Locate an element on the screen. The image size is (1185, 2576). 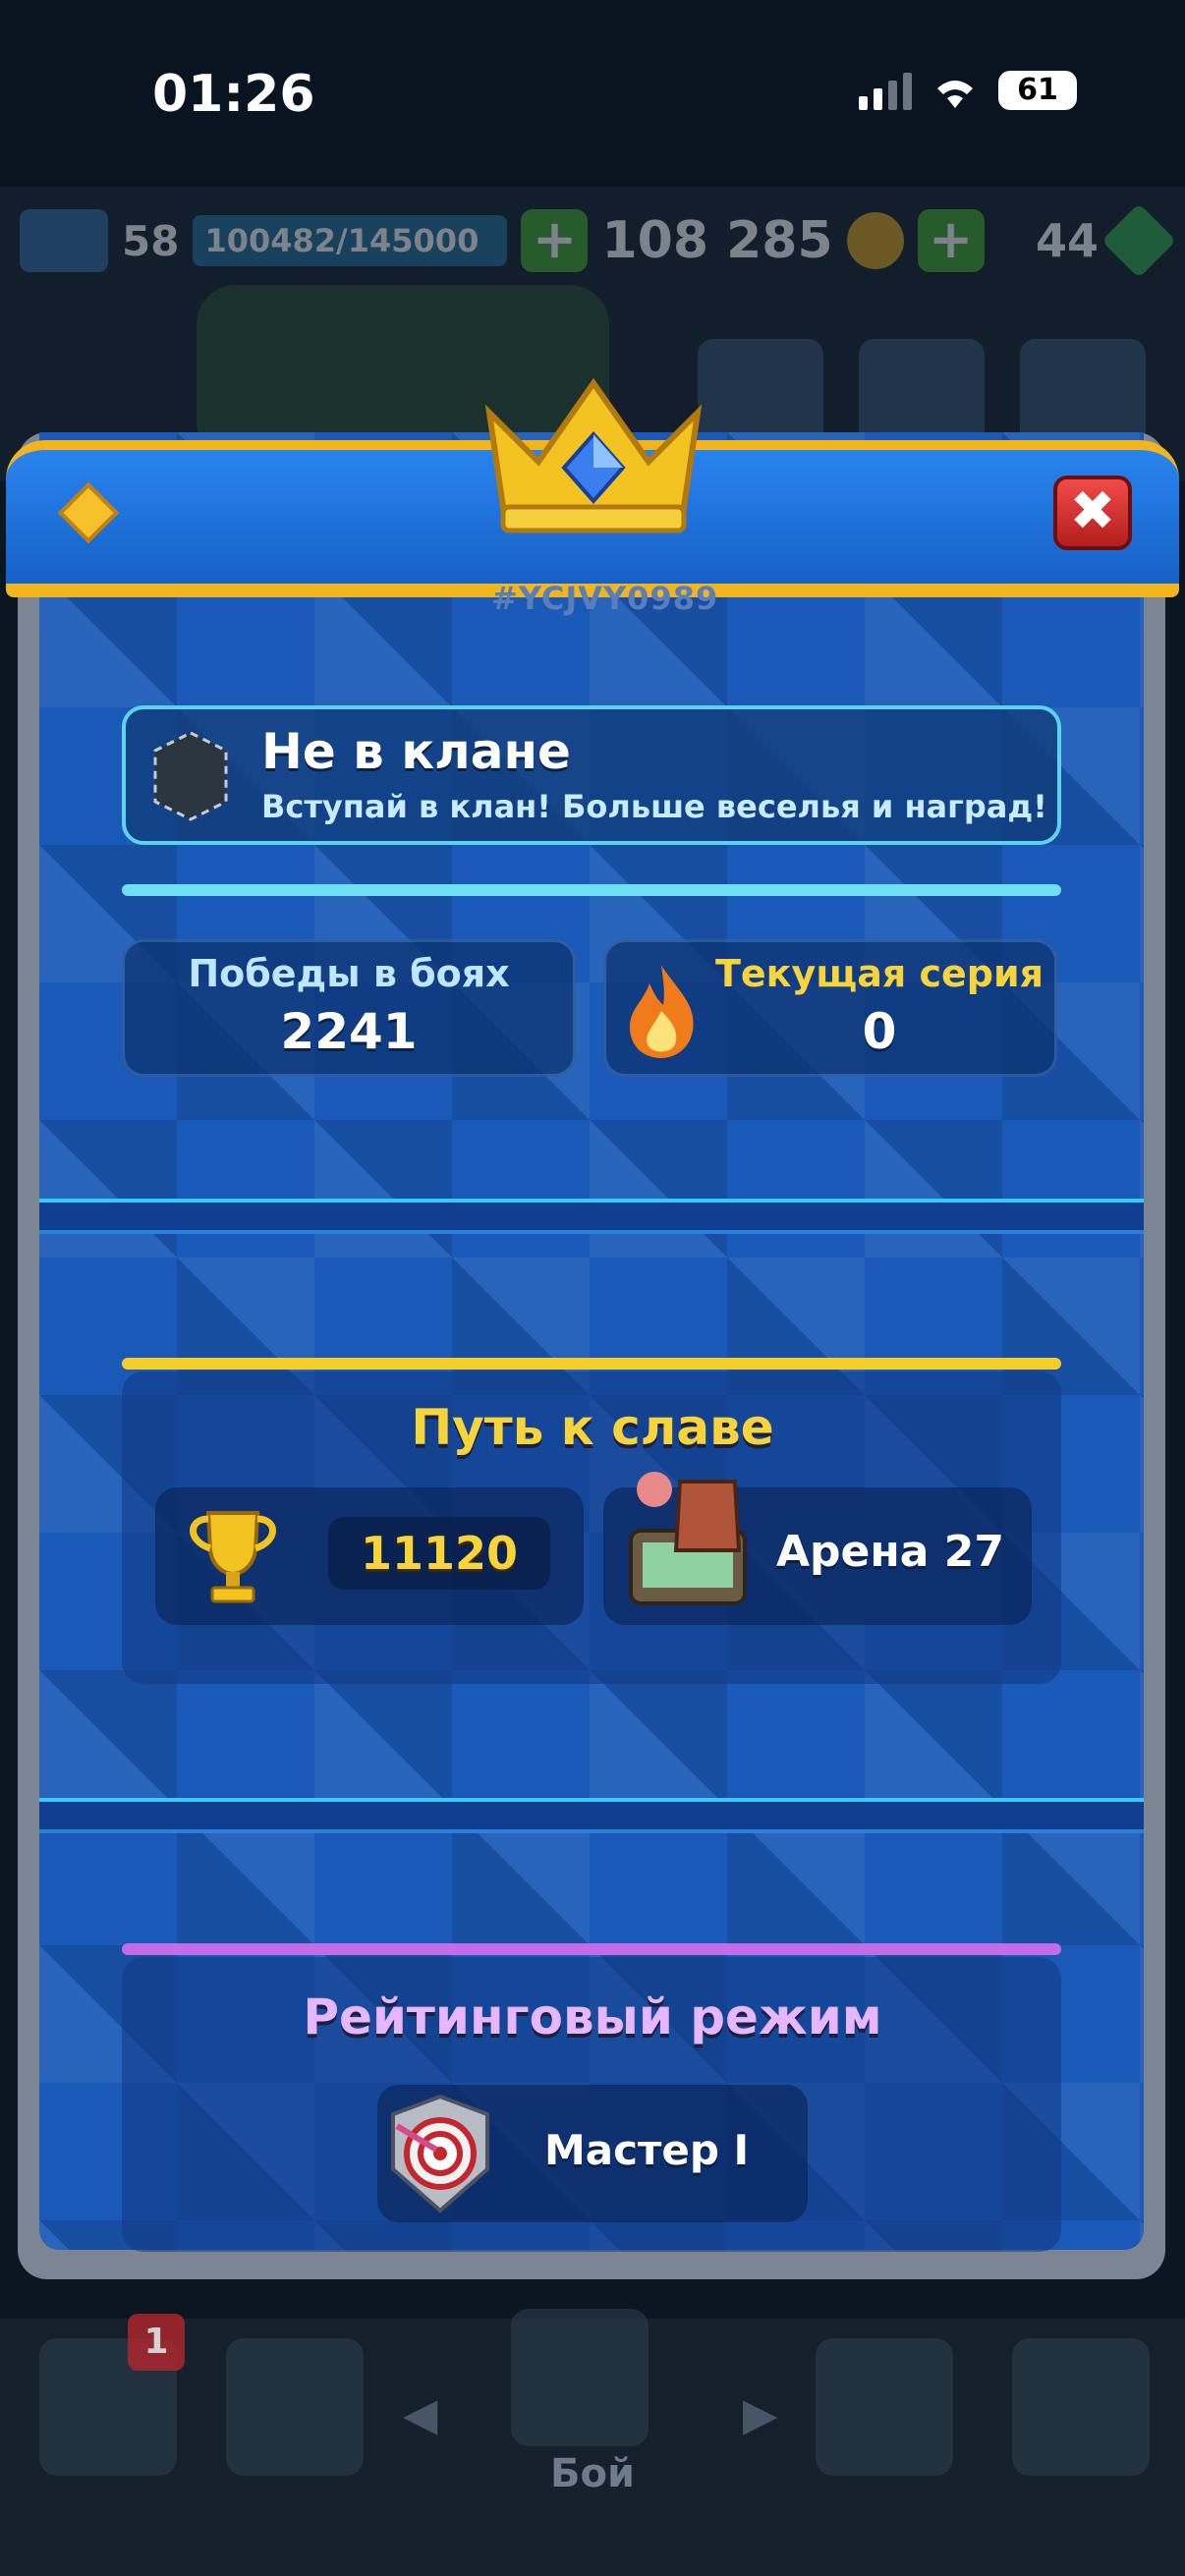
master-rank-target-icon is located at coordinates (440, 2153).